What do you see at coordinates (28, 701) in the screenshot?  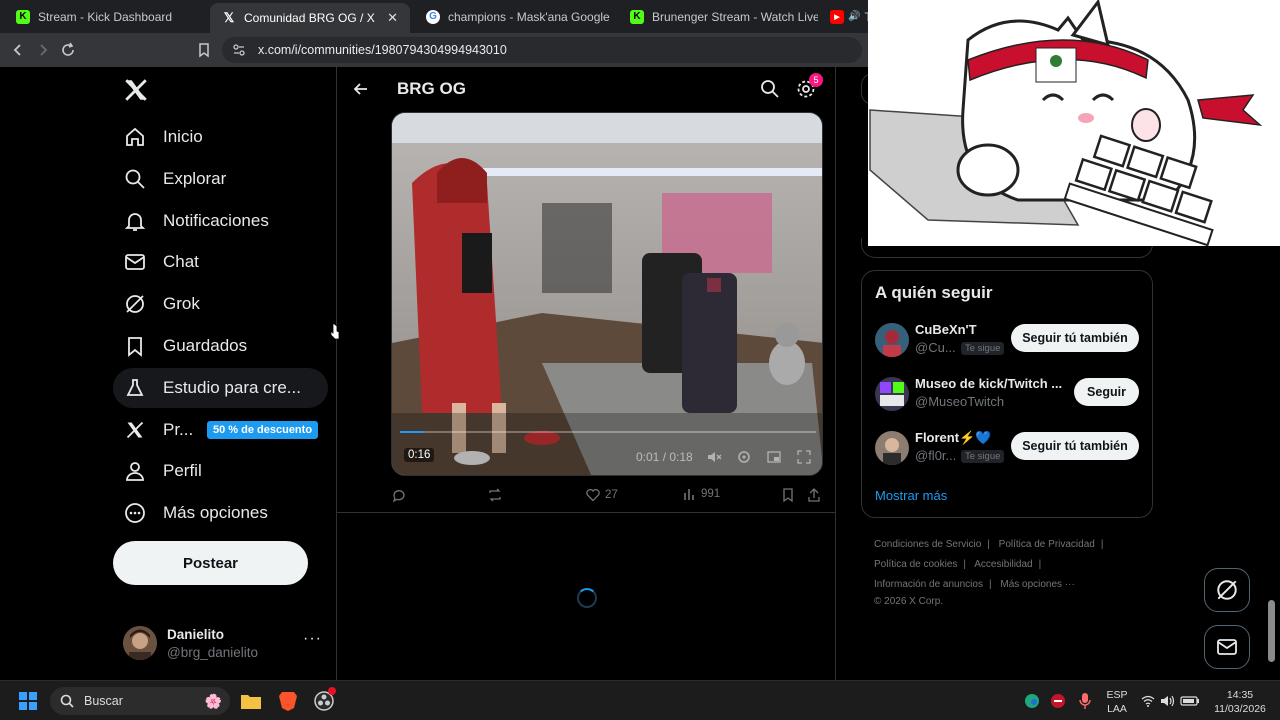 I see `start-button` at bounding box center [28, 701].